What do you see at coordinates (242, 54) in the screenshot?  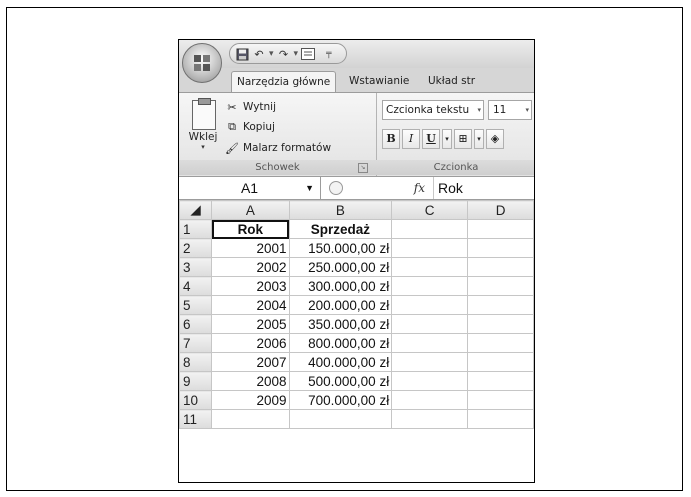 I see `save-icon` at bounding box center [242, 54].